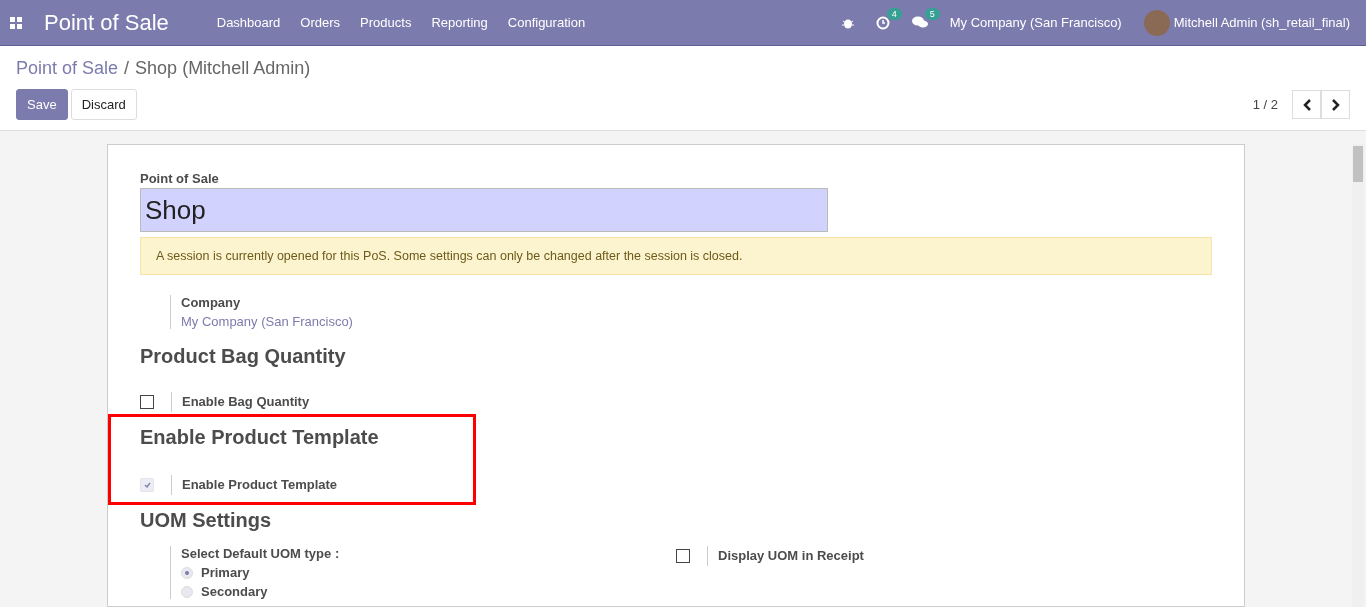 Image resolution: width=1366 pixels, height=608 pixels. I want to click on company-switcher: My Company (San Francisco), so click(1035, 22).